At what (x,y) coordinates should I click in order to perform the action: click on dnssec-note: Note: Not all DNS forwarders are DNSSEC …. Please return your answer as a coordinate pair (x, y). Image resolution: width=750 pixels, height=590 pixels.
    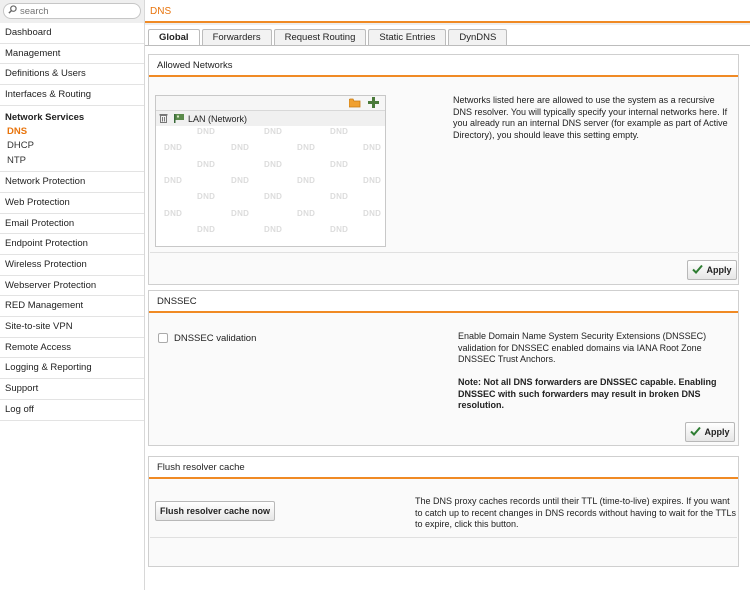
    Looking at the image, I should click on (587, 393).